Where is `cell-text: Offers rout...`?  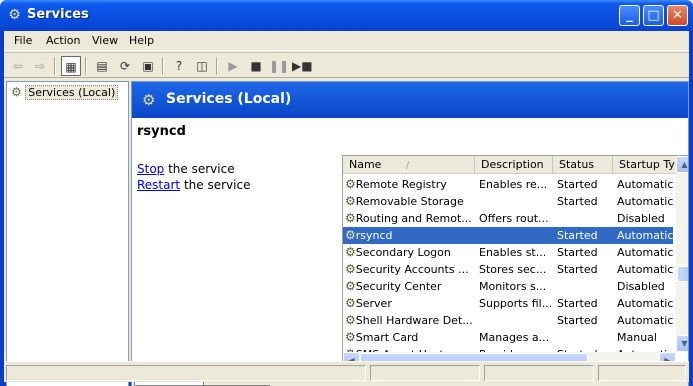 cell-text: Offers rout... is located at coordinates (514, 218).